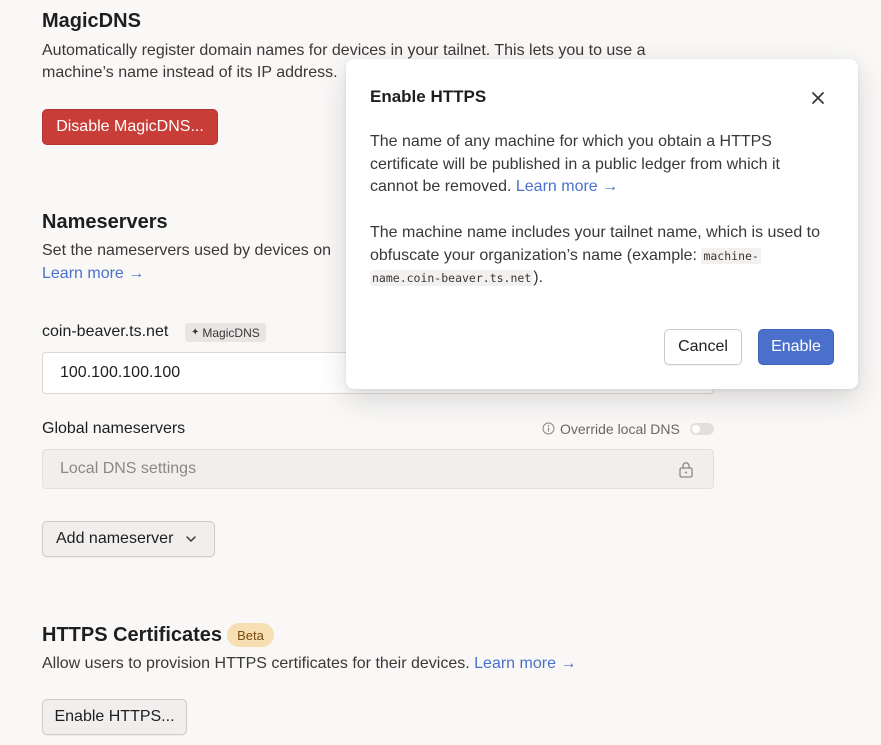 Image resolution: width=881 pixels, height=745 pixels. What do you see at coordinates (120, 372) in the screenshot?
I see `tailnet-nameserver-value: 100.100.100.100` at bounding box center [120, 372].